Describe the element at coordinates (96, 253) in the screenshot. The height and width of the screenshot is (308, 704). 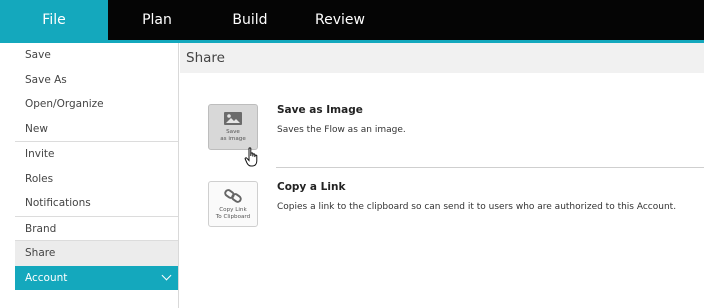
I see `sidebar-item-share: Share` at that location.